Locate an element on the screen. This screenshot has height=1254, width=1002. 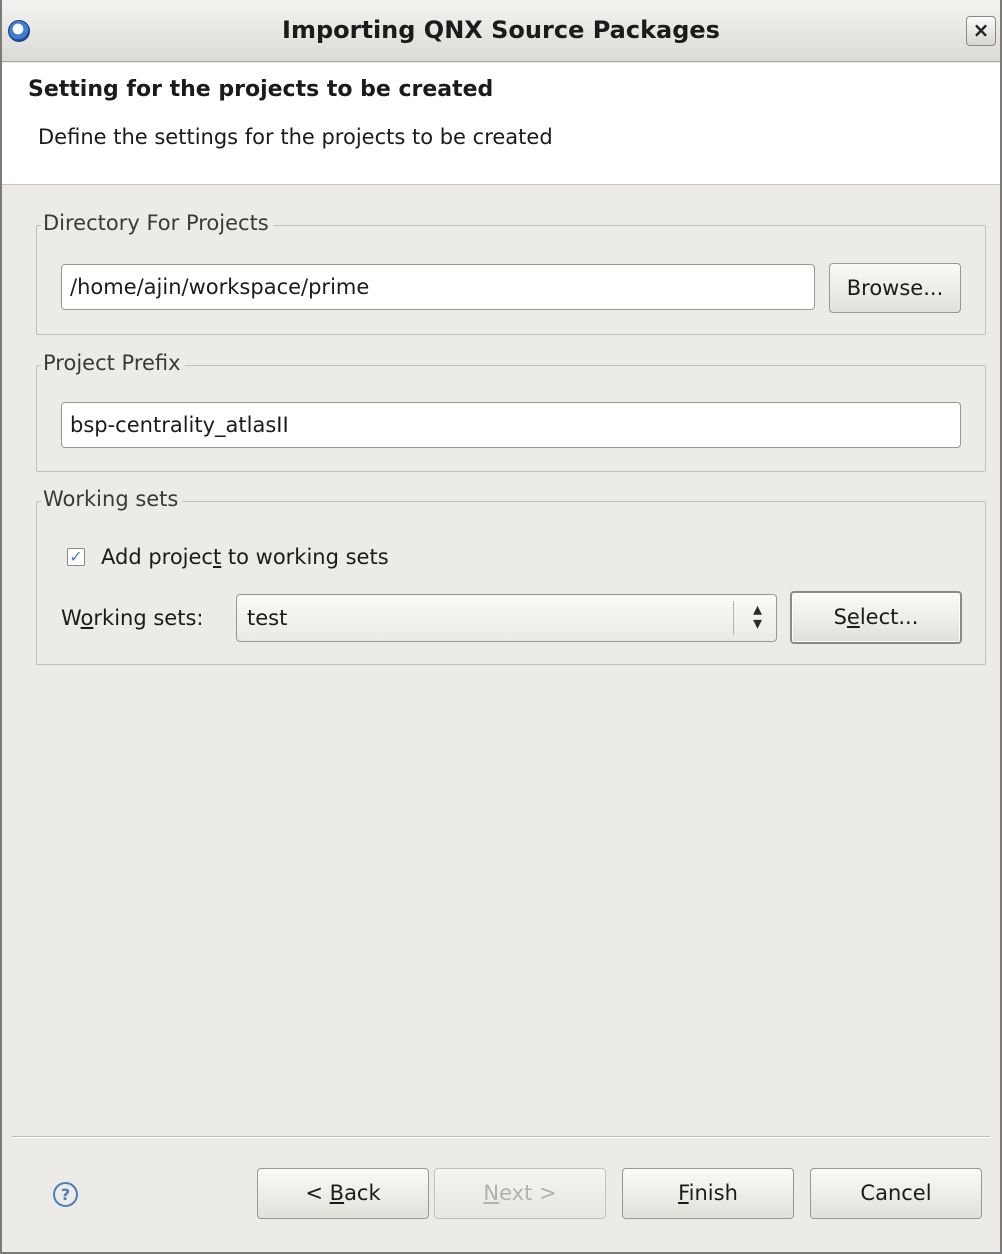
add-to-working-sets-label: Add project to working sets is located at coordinates (245, 557).